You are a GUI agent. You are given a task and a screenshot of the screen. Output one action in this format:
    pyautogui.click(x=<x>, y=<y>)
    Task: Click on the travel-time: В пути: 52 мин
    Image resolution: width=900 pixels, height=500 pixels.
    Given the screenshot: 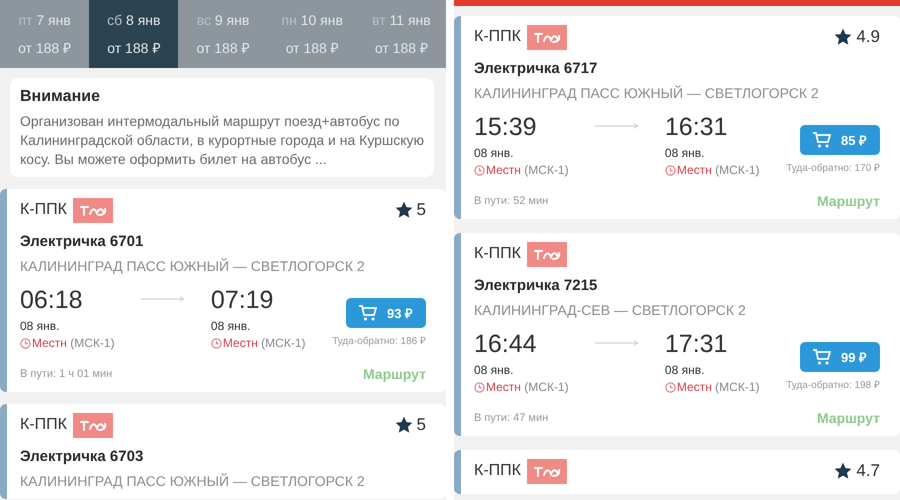 What is the action you would take?
    pyautogui.click(x=511, y=201)
    